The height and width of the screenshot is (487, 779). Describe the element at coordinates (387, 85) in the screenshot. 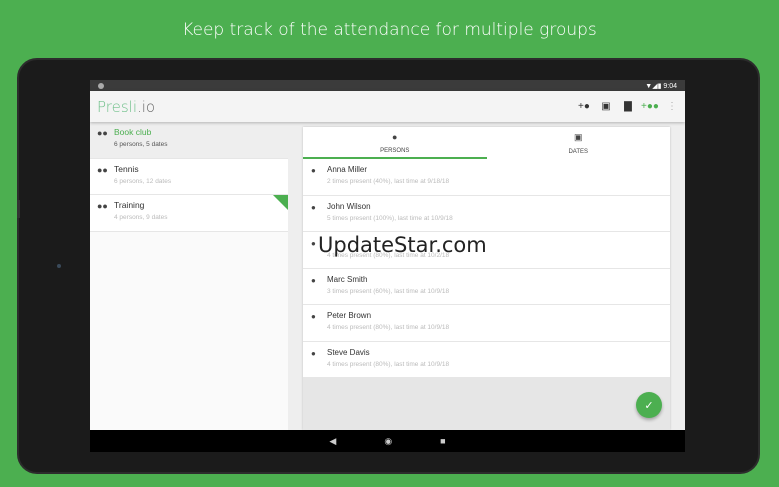

I see `status-bar: ▼◢▮ 9:04` at that location.